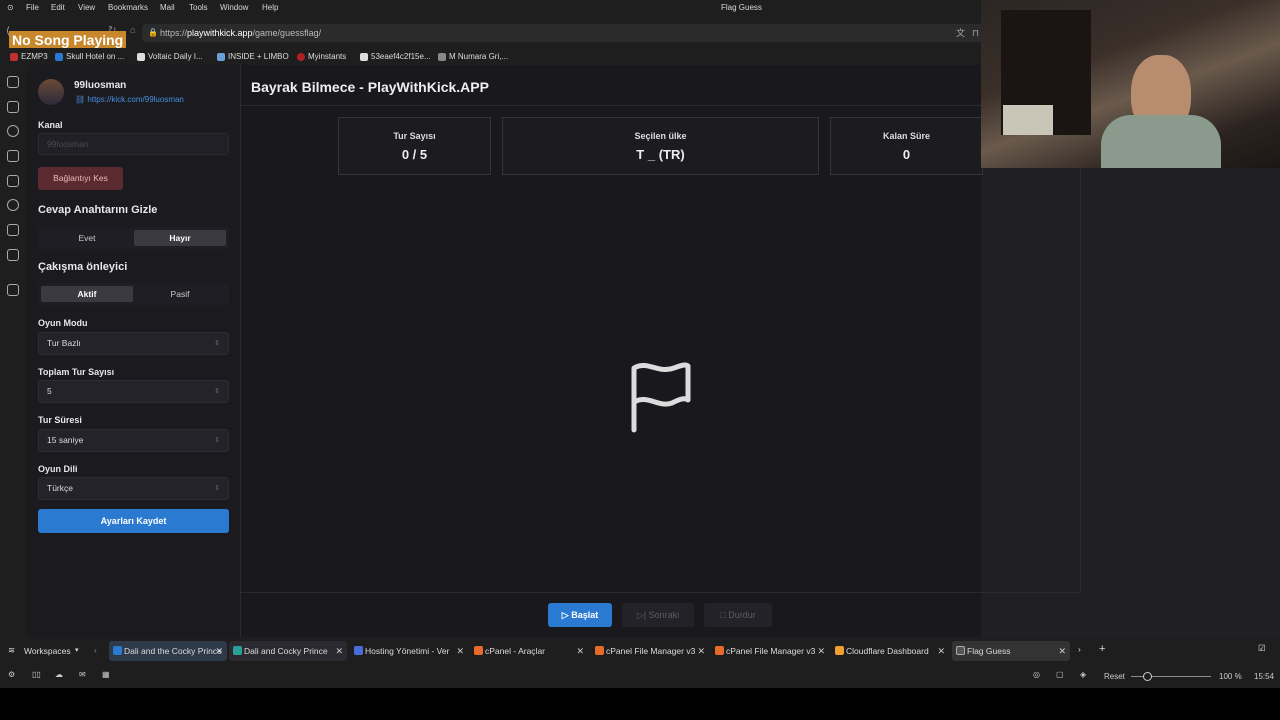  Describe the element at coordinates (661, 397) in the screenshot. I see `flag-icon` at that location.